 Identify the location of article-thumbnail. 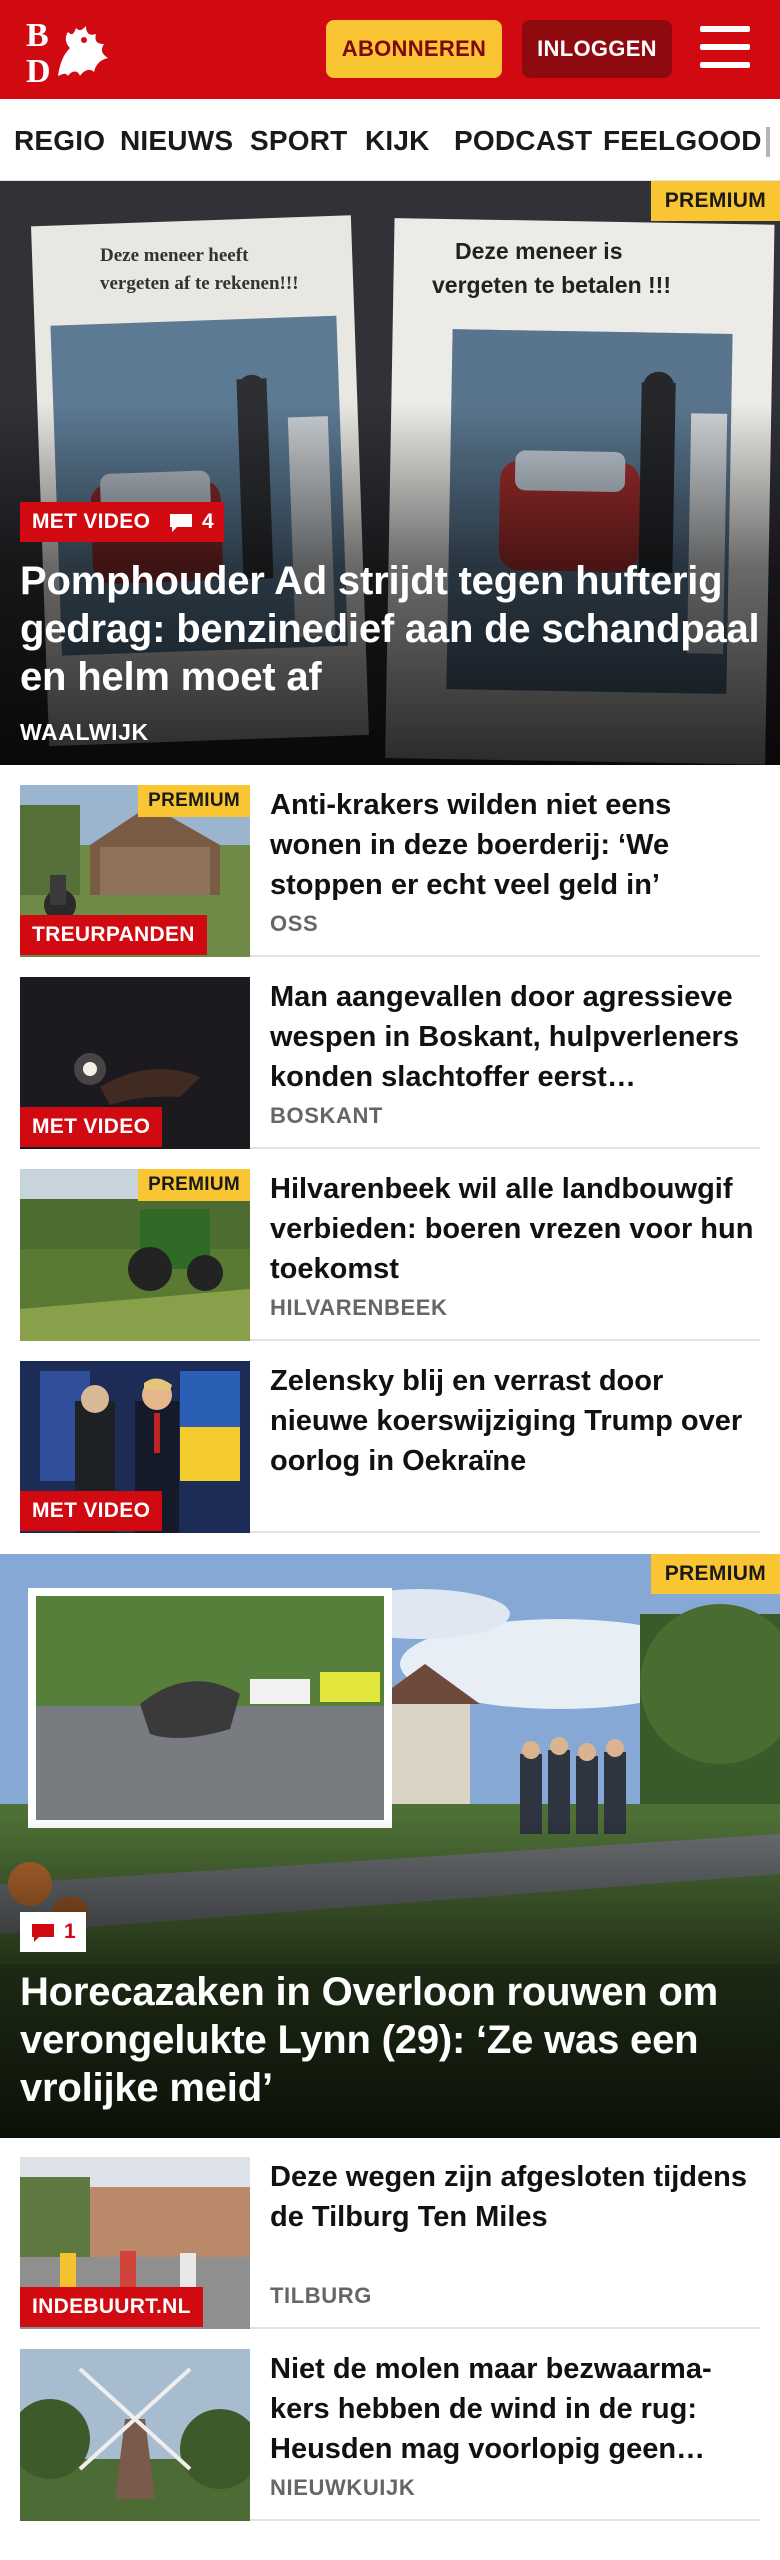
(135, 2435).